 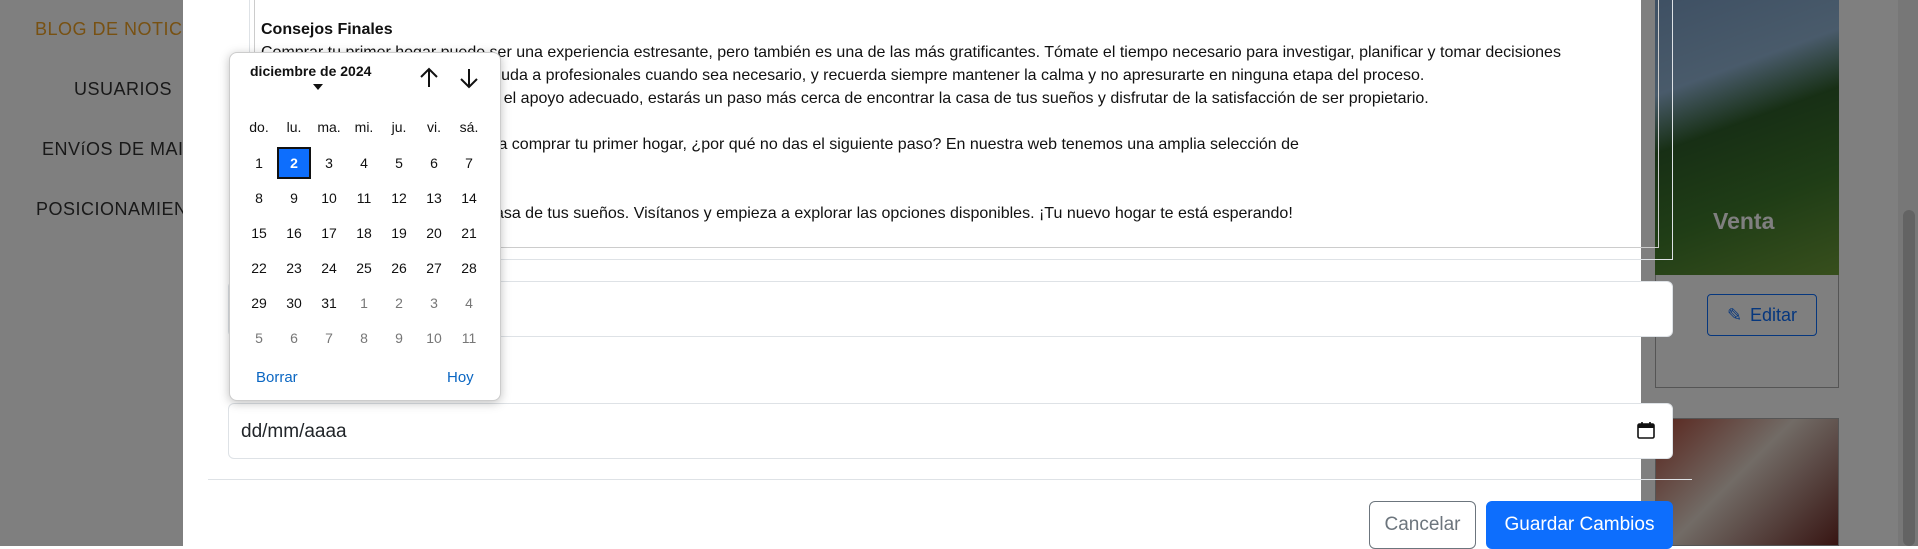 What do you see at coordinates (1422, 525) in the screenshot?
I see `cancel-button: Cancelar` at bounding box center [1422, 525].